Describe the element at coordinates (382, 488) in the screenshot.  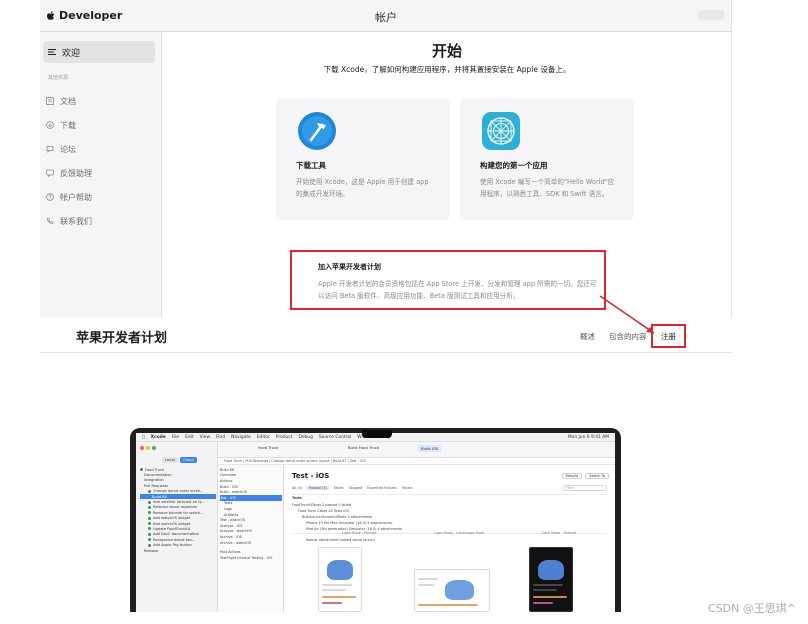
I see `filter-tab: Expected Failures` at that location.